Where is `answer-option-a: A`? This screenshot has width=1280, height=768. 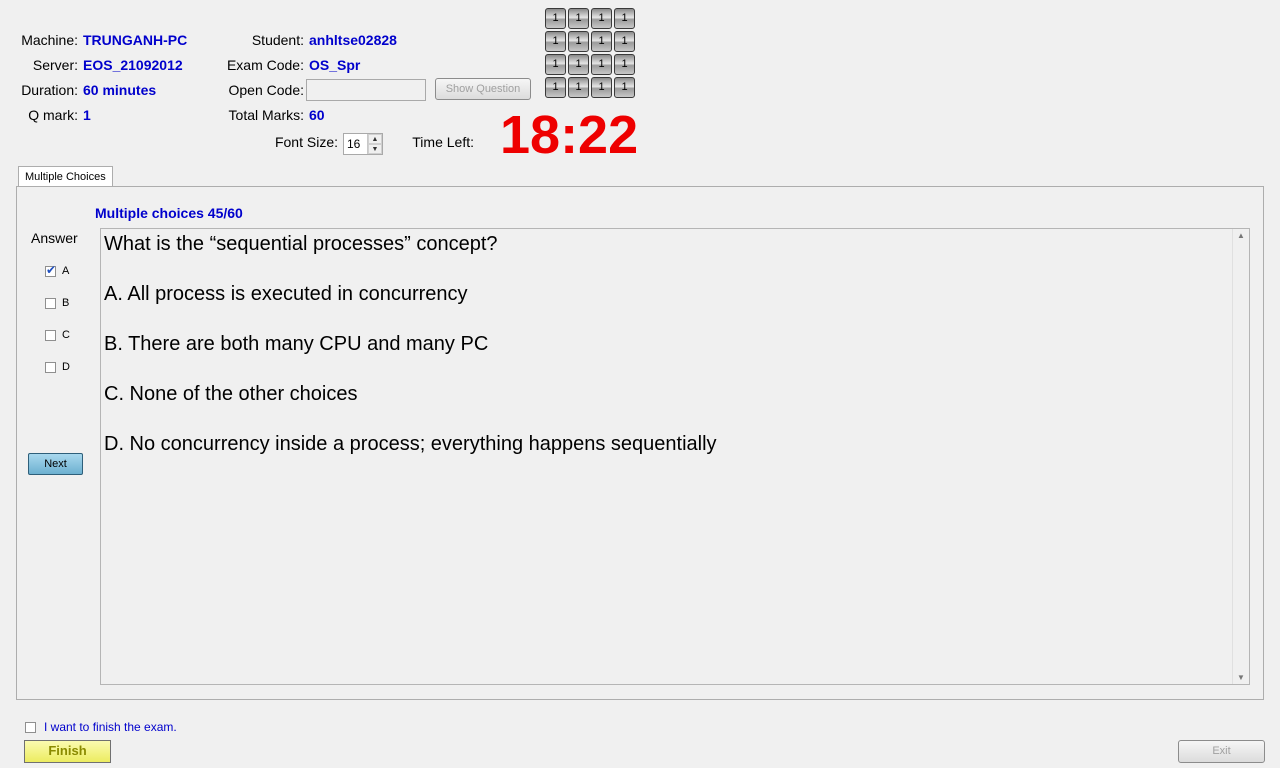
answer-option-a: A is located at coordinates (57, 270).